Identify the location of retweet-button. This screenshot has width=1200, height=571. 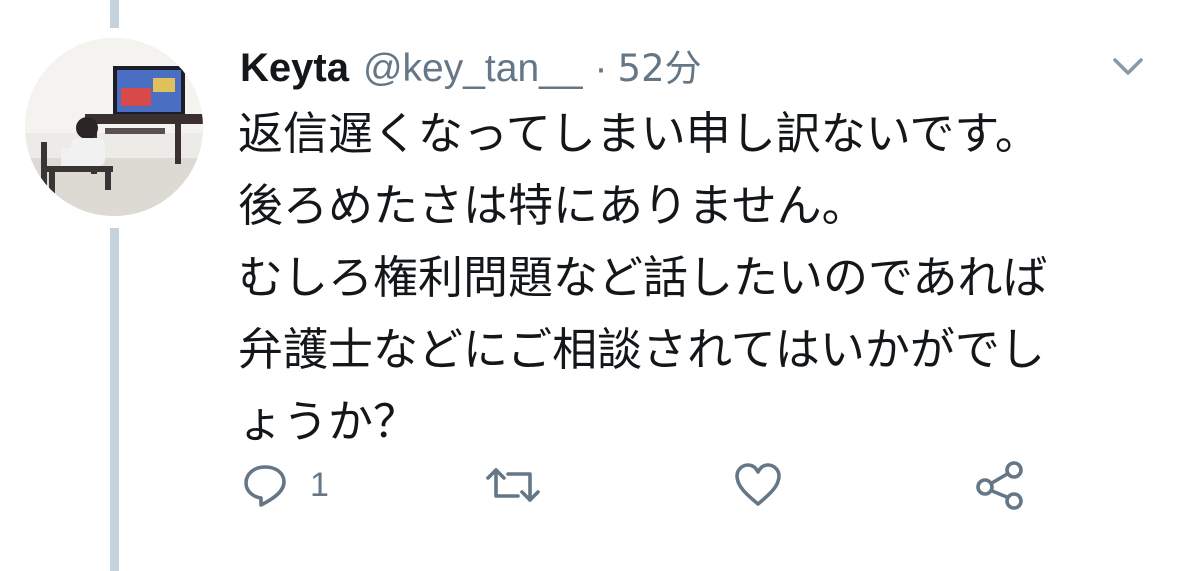
(513, 485).